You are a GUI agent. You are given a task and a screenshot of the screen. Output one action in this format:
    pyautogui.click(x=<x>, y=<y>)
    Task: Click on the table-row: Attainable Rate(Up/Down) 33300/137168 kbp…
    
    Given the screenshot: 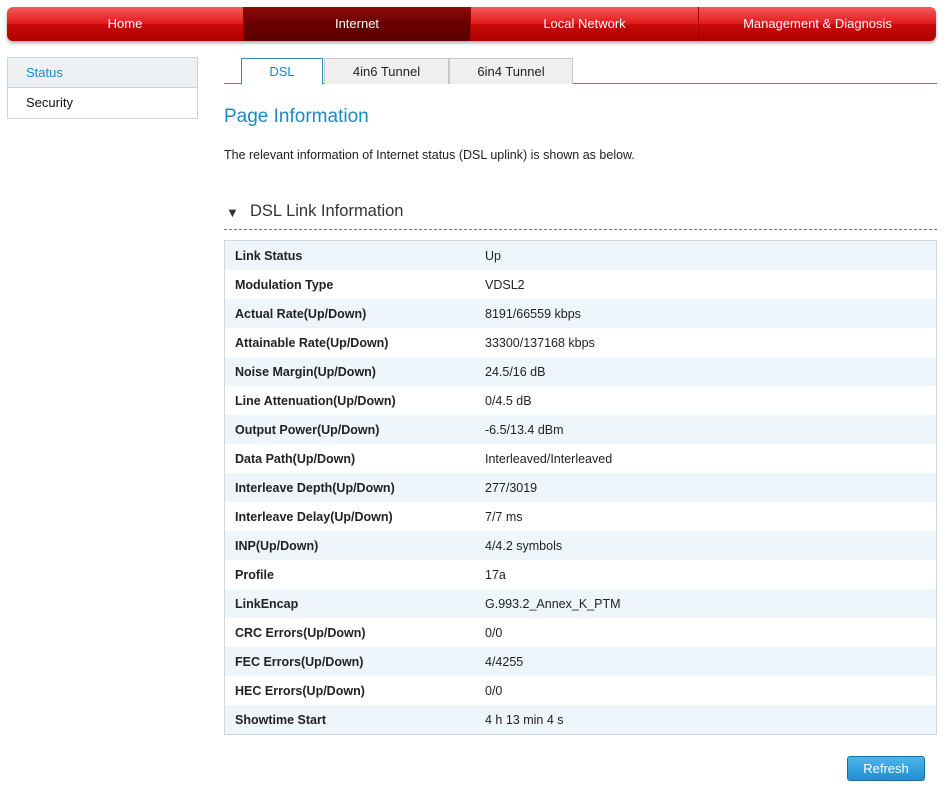 What is the action you would take?
    pyautogui.click(x=580, y=342)
    